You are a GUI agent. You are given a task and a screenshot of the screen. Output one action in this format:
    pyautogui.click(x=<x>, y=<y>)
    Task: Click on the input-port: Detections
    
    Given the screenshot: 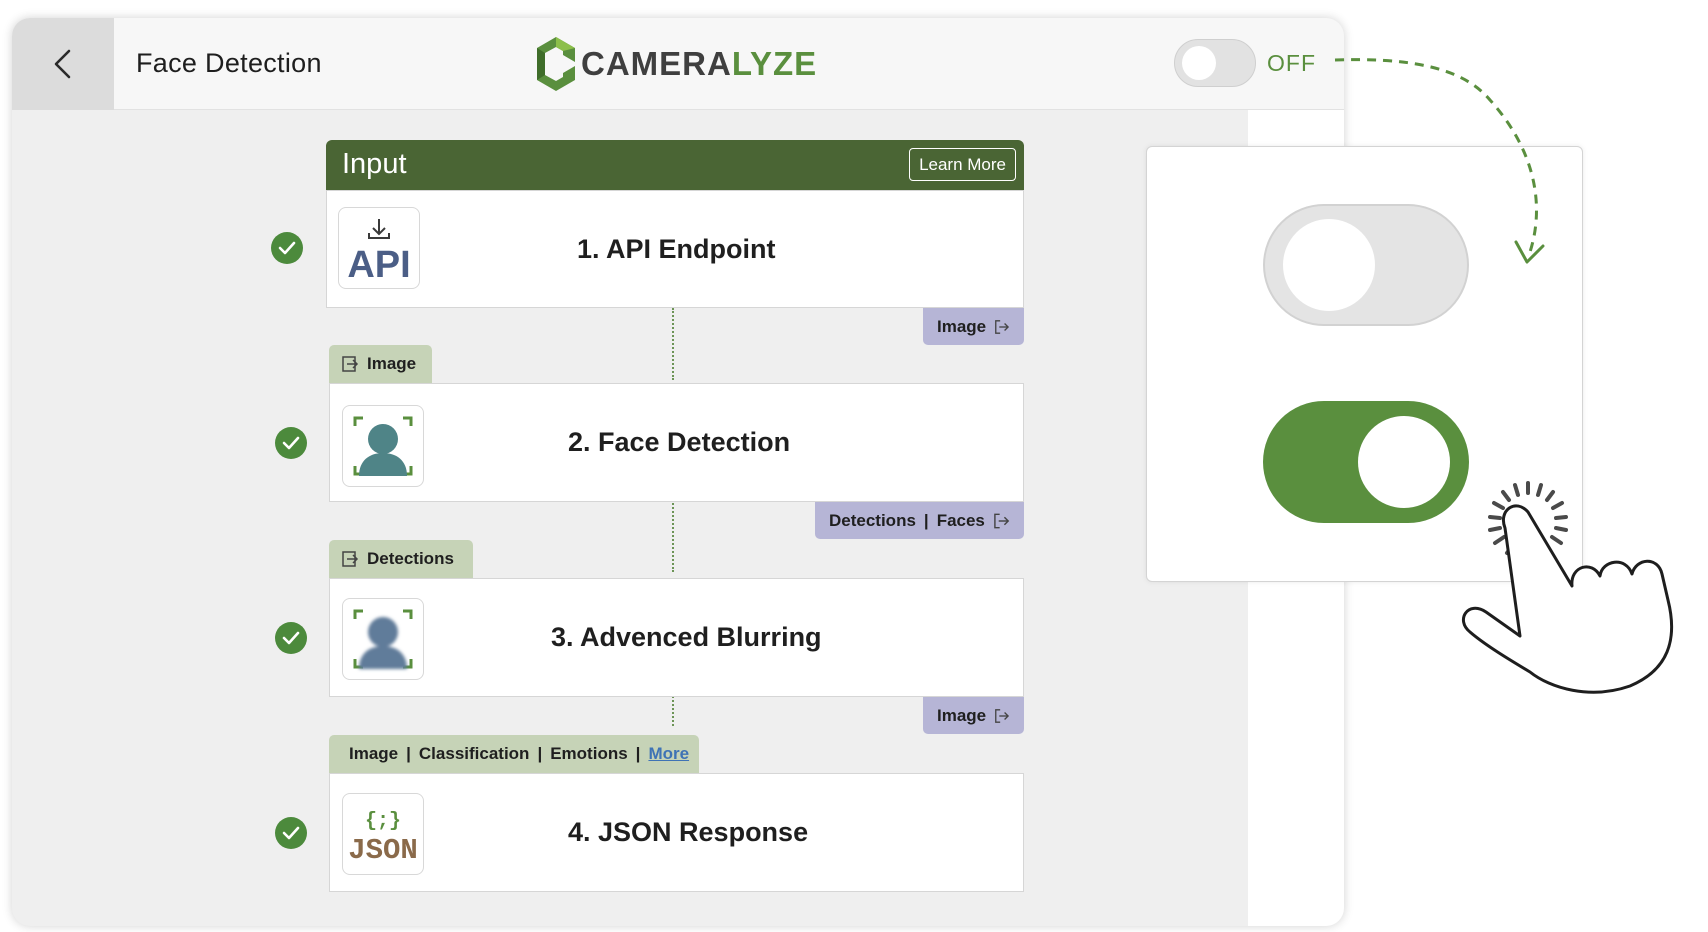 What is the action you would take?
    pyautogui.click(x=401, y=559)
    